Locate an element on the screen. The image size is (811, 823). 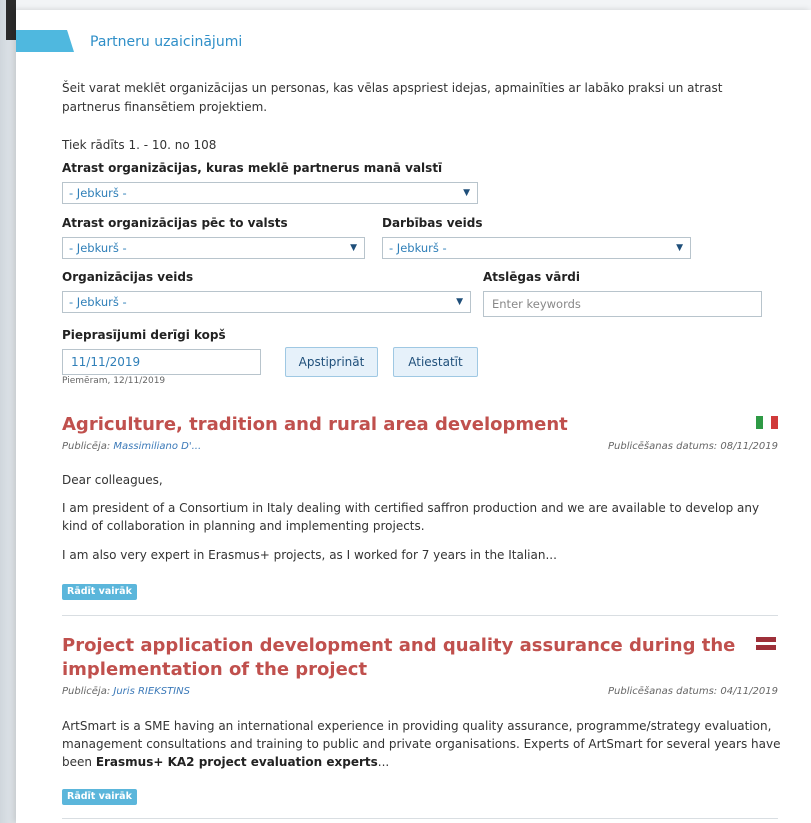
post-paragraph: Dear colleagues, is located at coordinates (112, 480).